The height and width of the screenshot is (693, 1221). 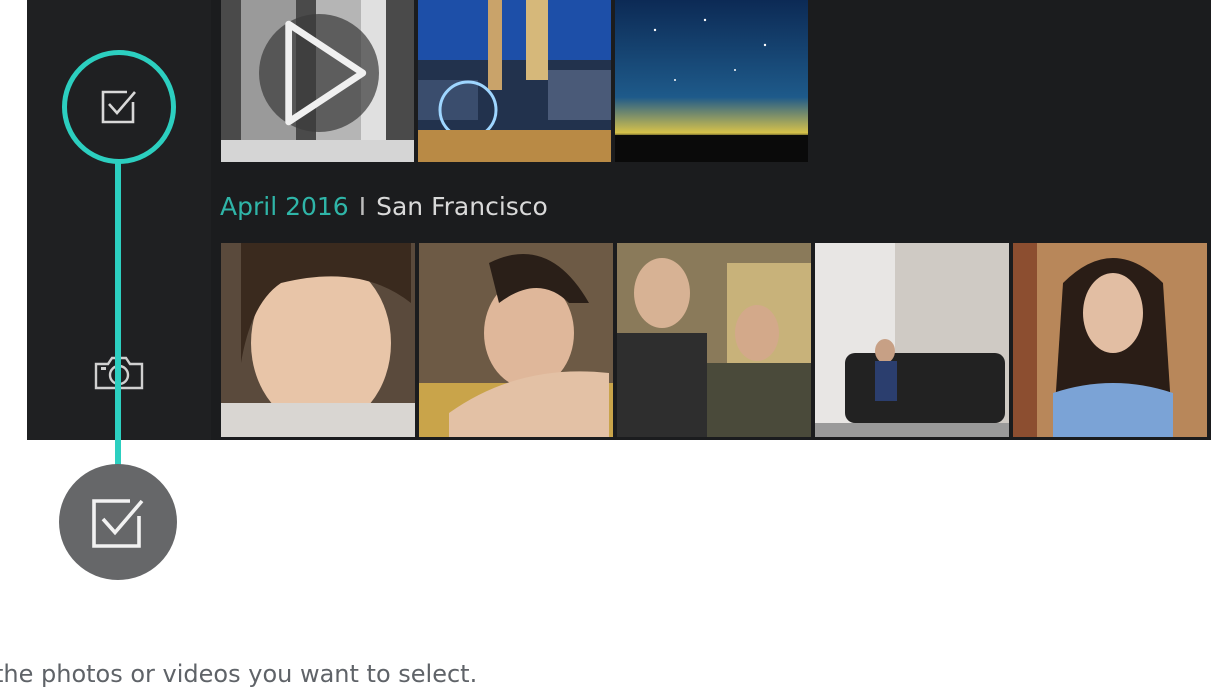 I want to click on section-header: April 2016 I San Francisco, so click(x=384, y=206).